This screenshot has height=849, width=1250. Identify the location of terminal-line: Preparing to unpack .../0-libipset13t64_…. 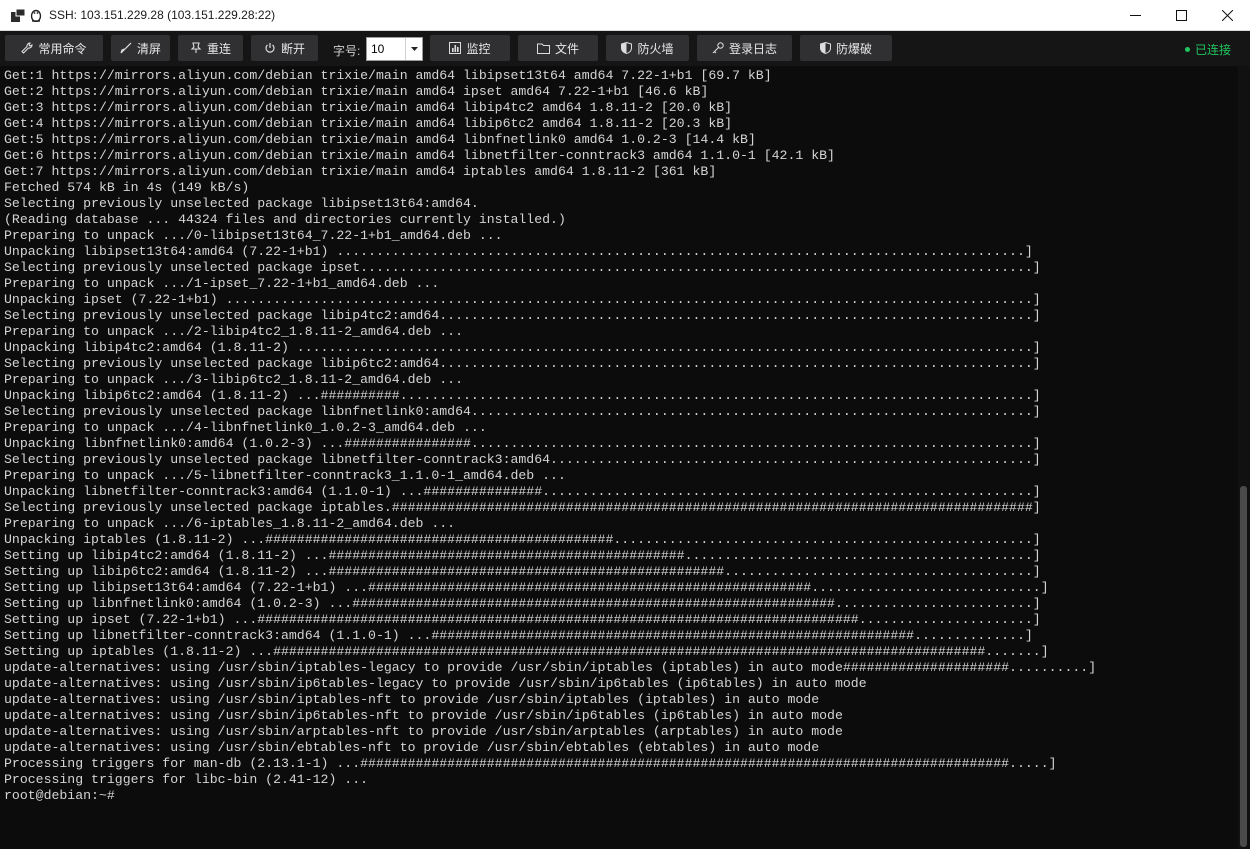
(253, 235).